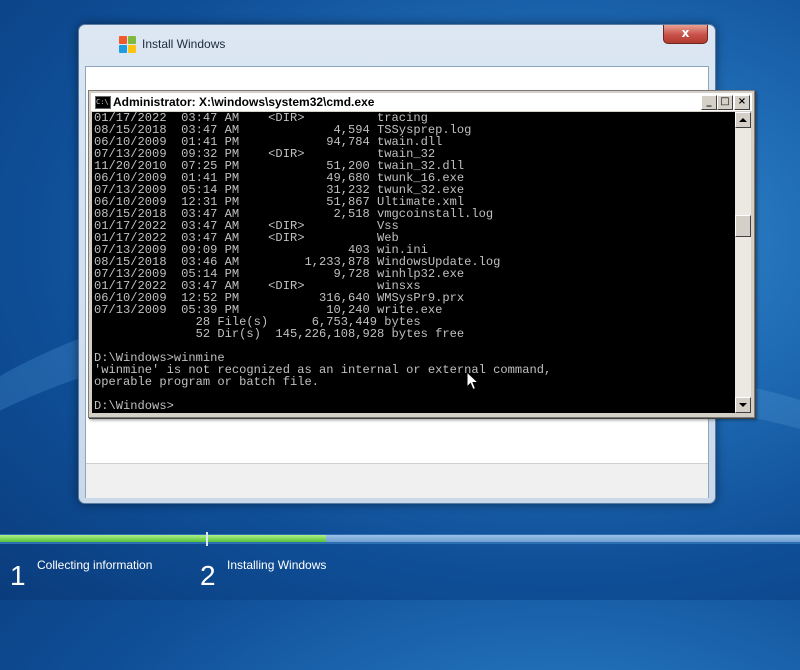  What do you see at coordinates (397, 45) in the screenshot?
I see `setup-titlebar: Install Windows x` at bounding box center [397, 45].